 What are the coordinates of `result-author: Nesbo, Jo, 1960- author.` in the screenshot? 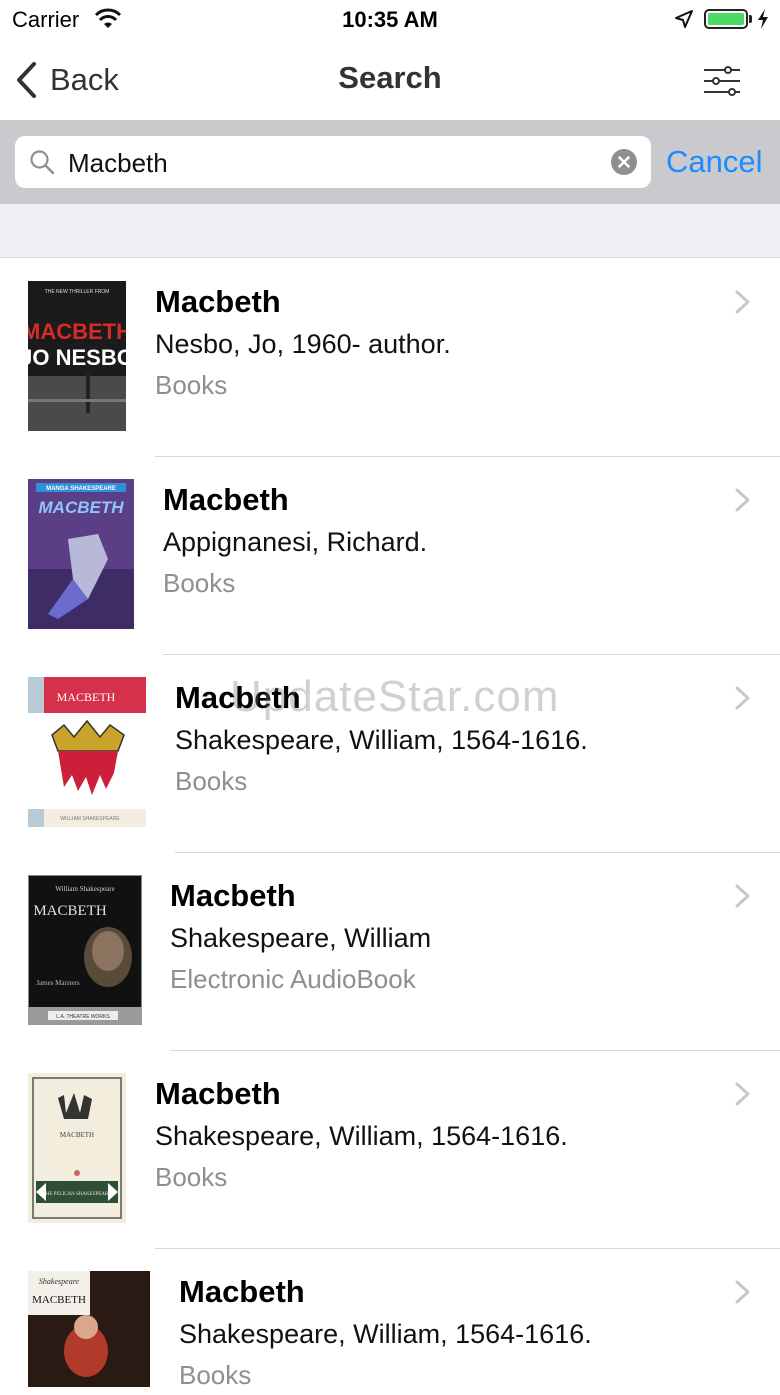 It's located at (303, 344).